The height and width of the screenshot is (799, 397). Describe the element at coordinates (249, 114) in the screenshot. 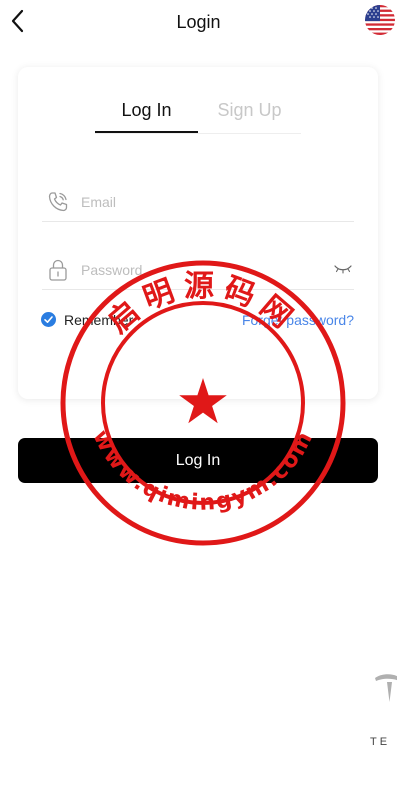

I see `tab-signup: Sign Up` at that location.